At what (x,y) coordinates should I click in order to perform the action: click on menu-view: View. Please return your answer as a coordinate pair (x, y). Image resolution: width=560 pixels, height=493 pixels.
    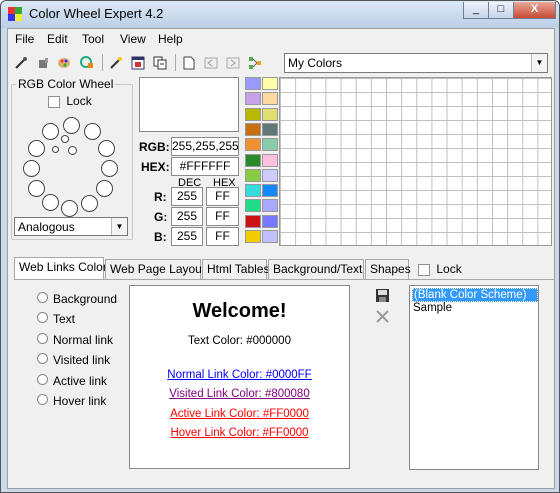
    Looking at the image, I should click on (133, 39).